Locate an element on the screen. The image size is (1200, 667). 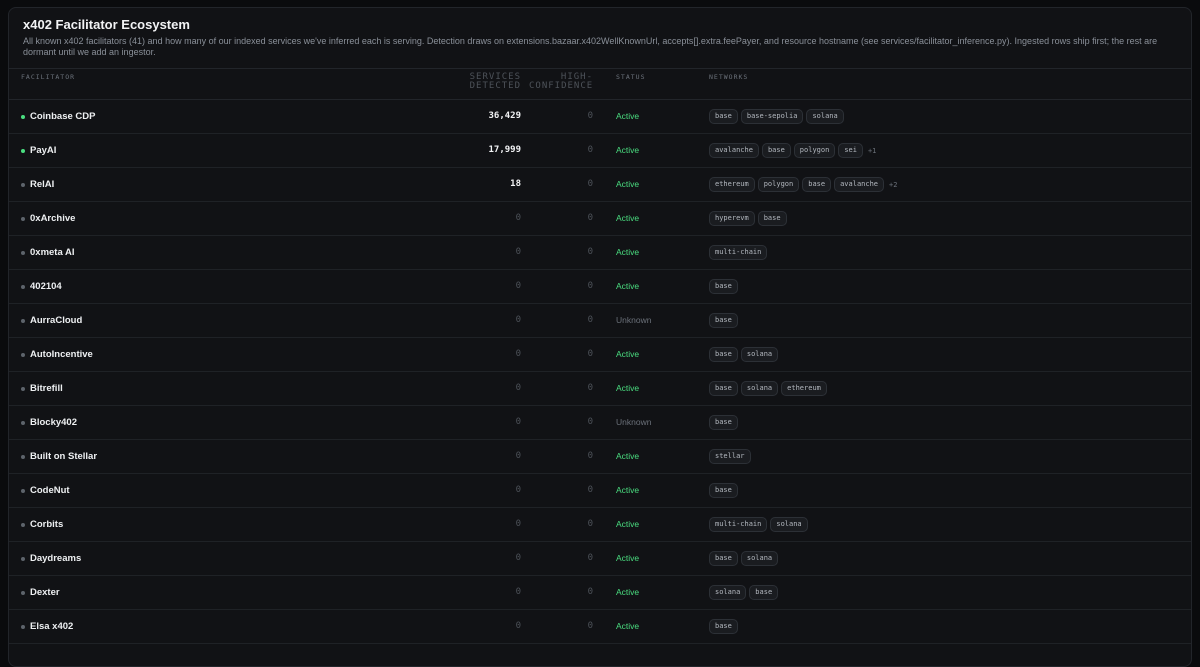
facilitator-name: Built on Stellar is located at coordinates (63, 456).